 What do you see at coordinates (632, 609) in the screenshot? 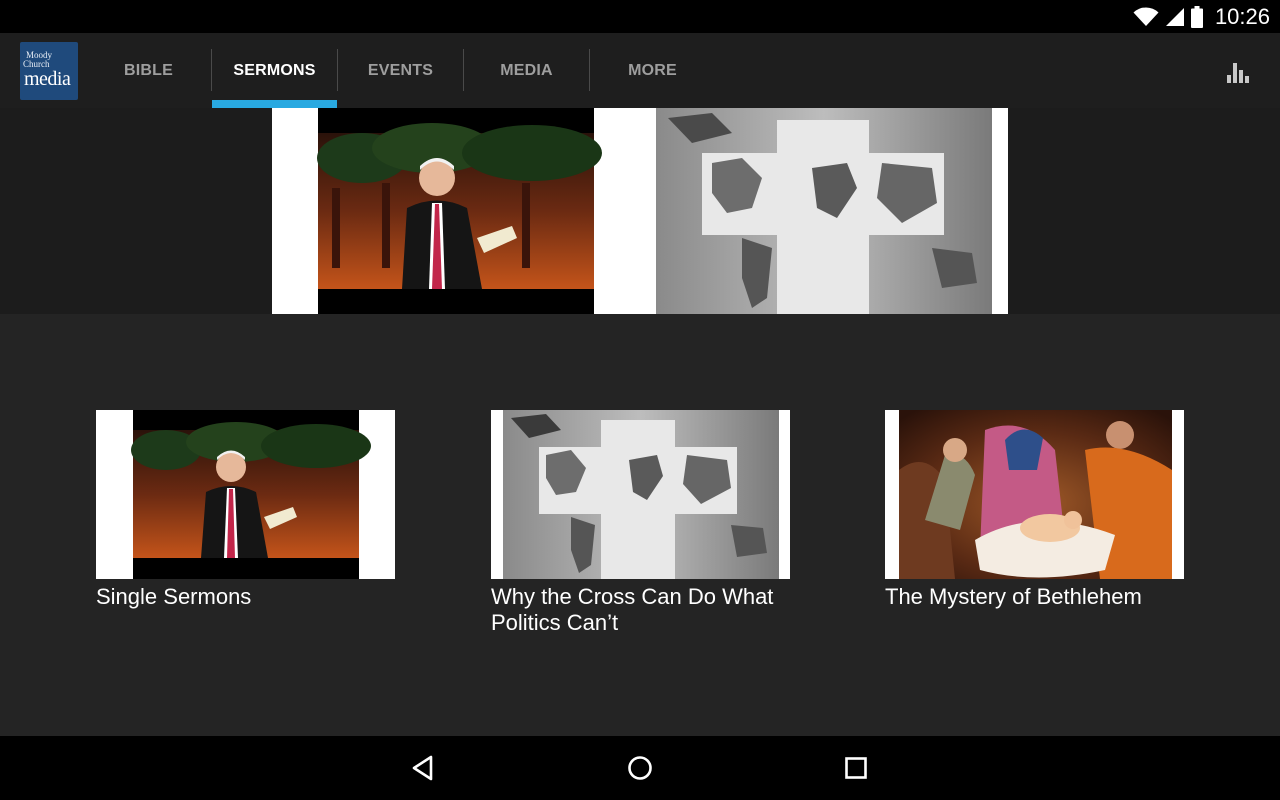
I see `card-title: Why the Cross Can Do What Politics Can’t` at bounding box center [632, 609].